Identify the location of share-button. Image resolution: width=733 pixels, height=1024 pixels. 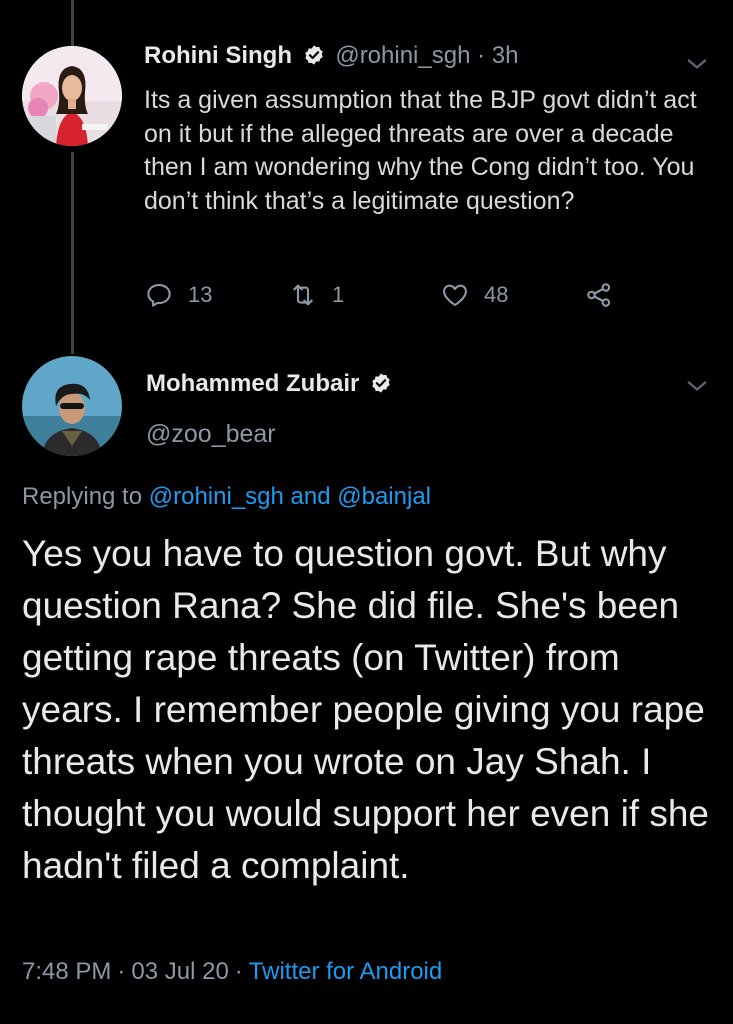
(606, 295).